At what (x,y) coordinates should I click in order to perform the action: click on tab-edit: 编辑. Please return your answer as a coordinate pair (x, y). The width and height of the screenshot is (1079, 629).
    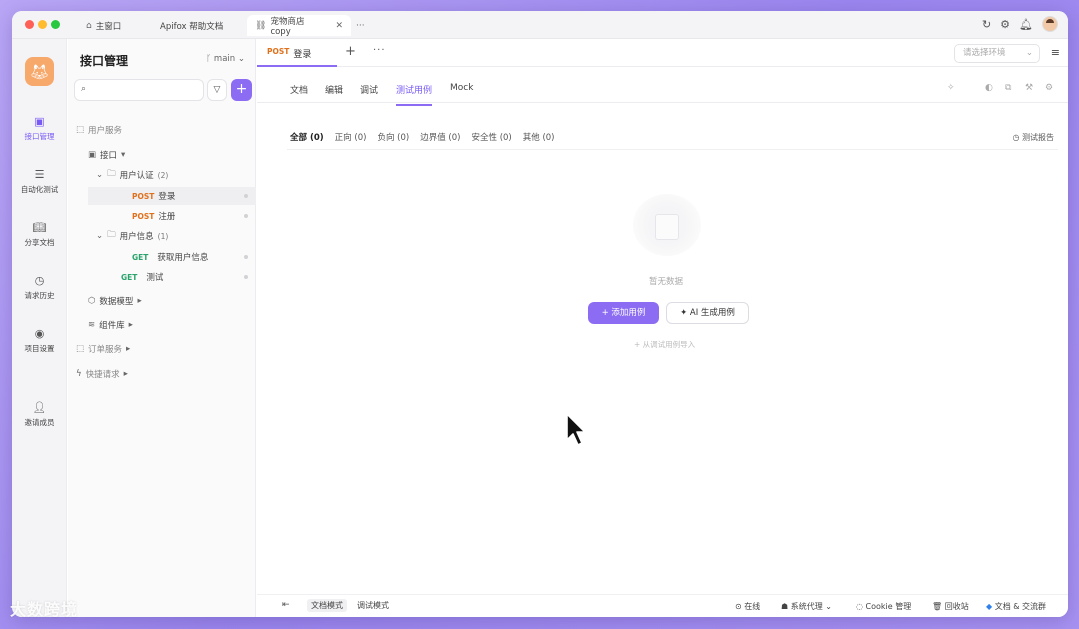
    Looking at the image, I should click on (334, 93).